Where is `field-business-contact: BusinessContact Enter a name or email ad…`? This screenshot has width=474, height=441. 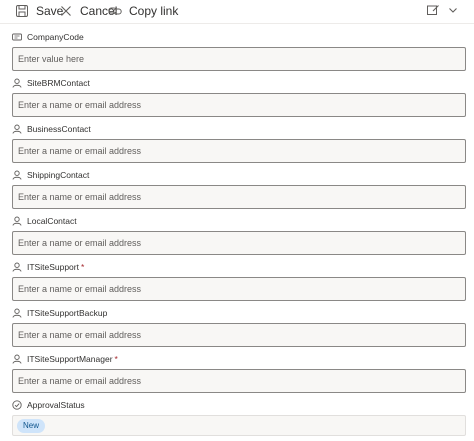
field-business-contact: BusinessContact Enter a name or email ad… is located at coordinates (239, 142).